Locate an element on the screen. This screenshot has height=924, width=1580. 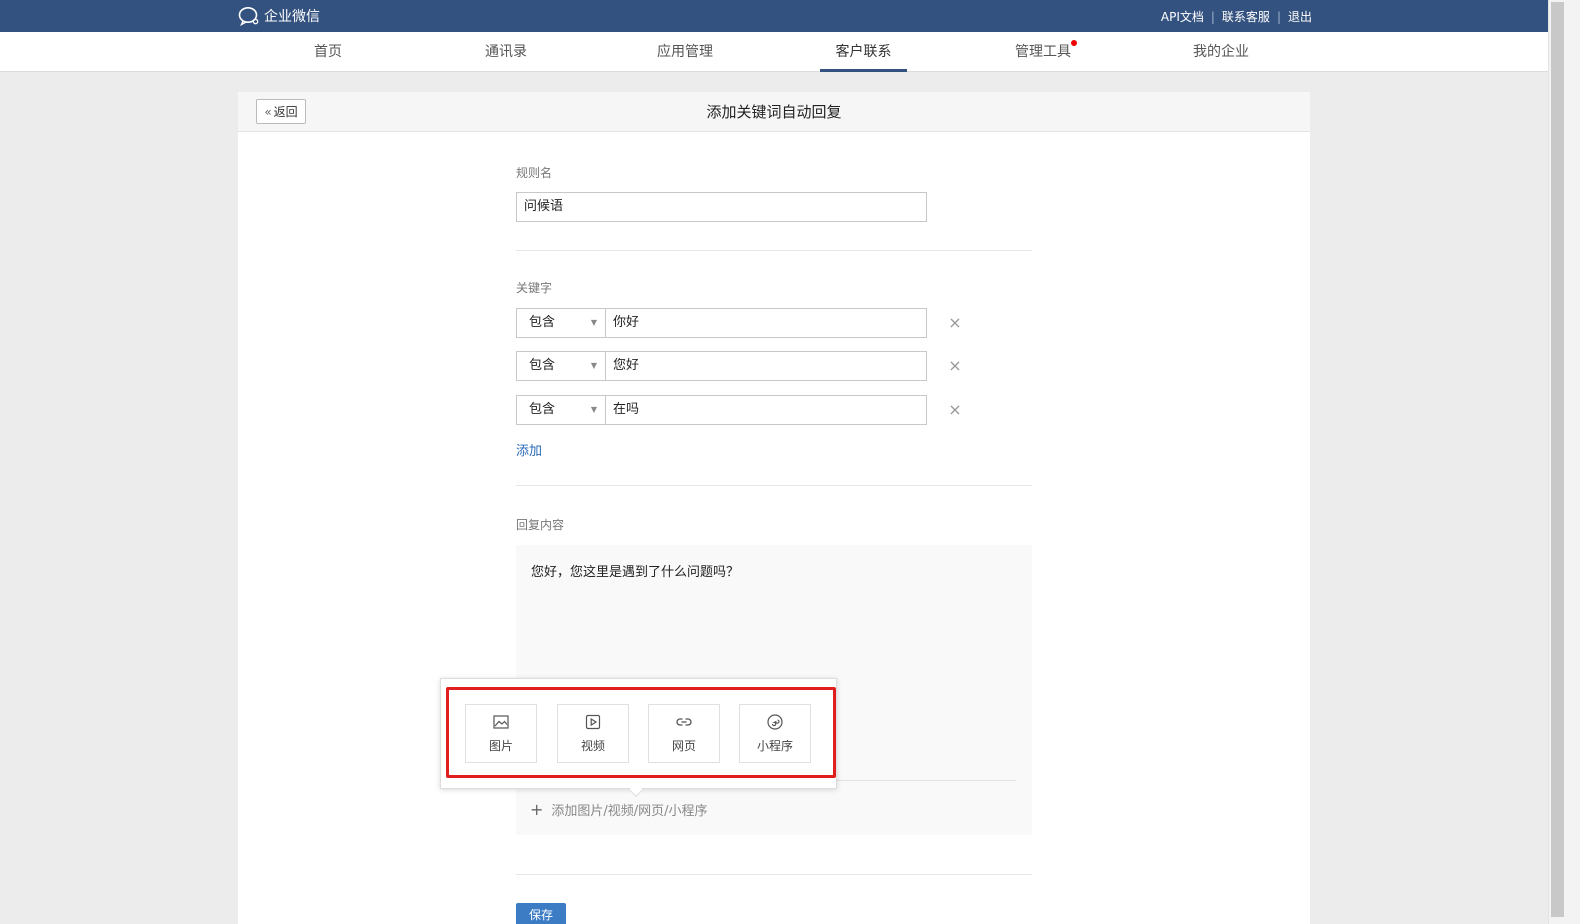
top-links: API文档 | 联系客服 | 退出 is located at coordinates (1236, 16).